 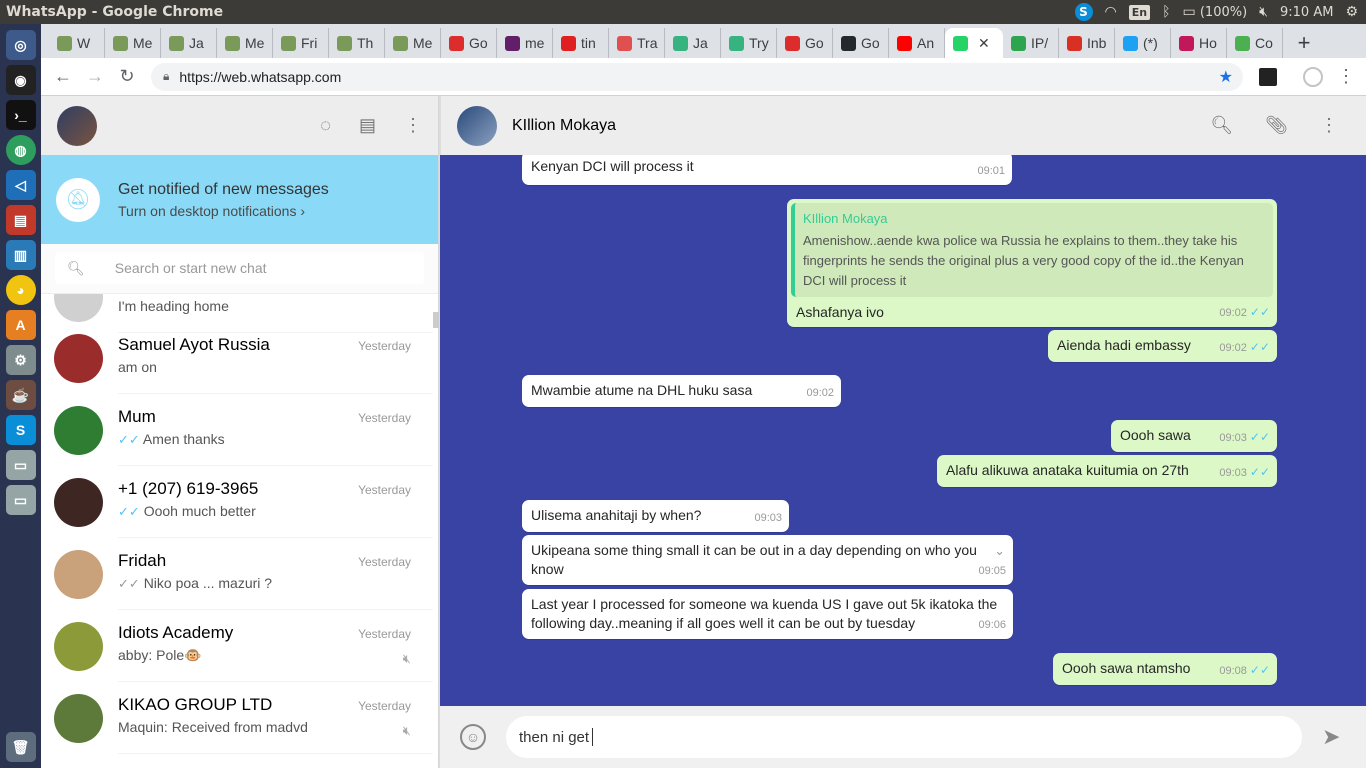 I want to click on forward-arrow-icon: →, so click(x=95, y=76).